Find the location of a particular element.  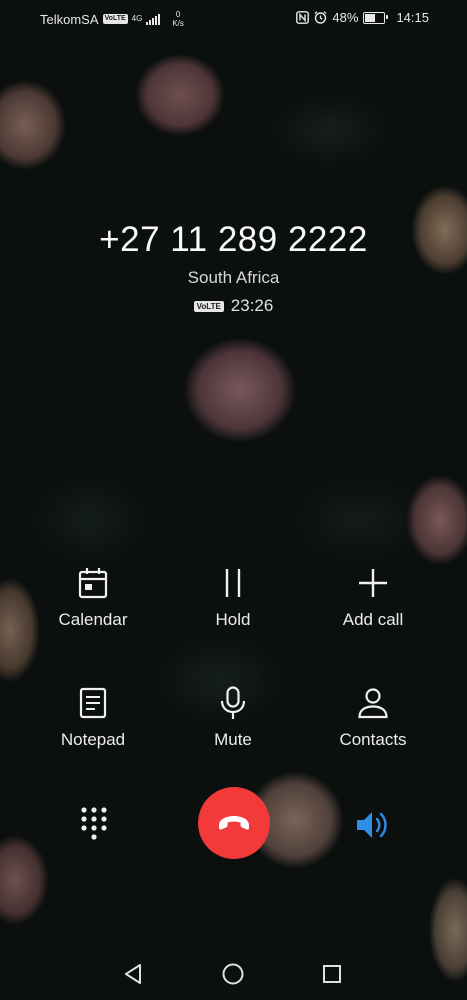

contacts-button: Contacts is located at coordinates (373, 718).